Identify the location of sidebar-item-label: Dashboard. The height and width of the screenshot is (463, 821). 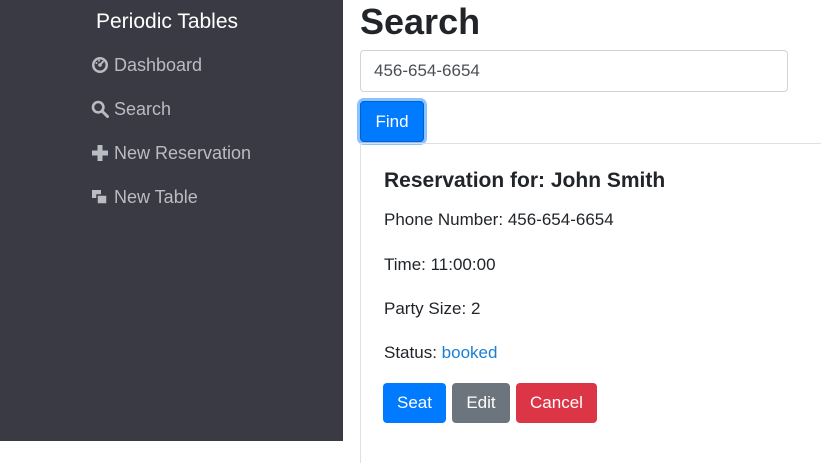
(158, 64).